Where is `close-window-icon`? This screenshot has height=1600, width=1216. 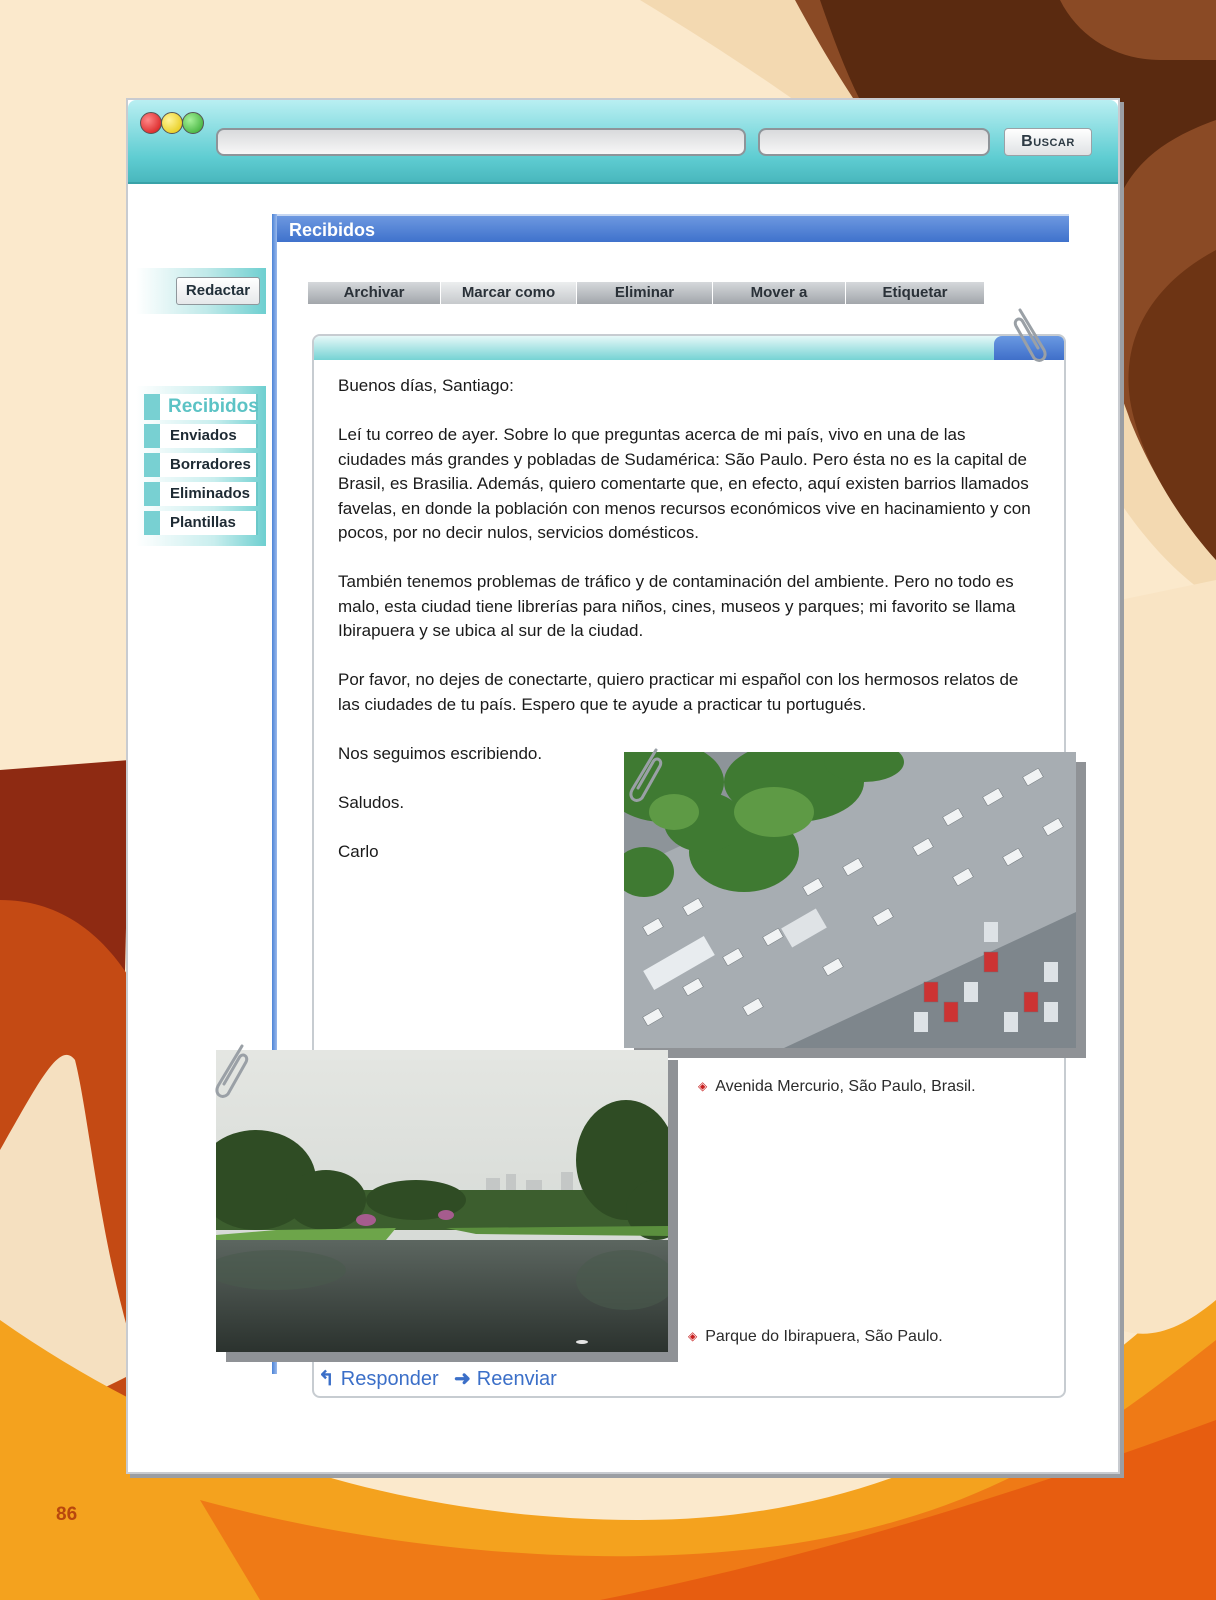 close-window-icon is located at coordinates (151, 123).